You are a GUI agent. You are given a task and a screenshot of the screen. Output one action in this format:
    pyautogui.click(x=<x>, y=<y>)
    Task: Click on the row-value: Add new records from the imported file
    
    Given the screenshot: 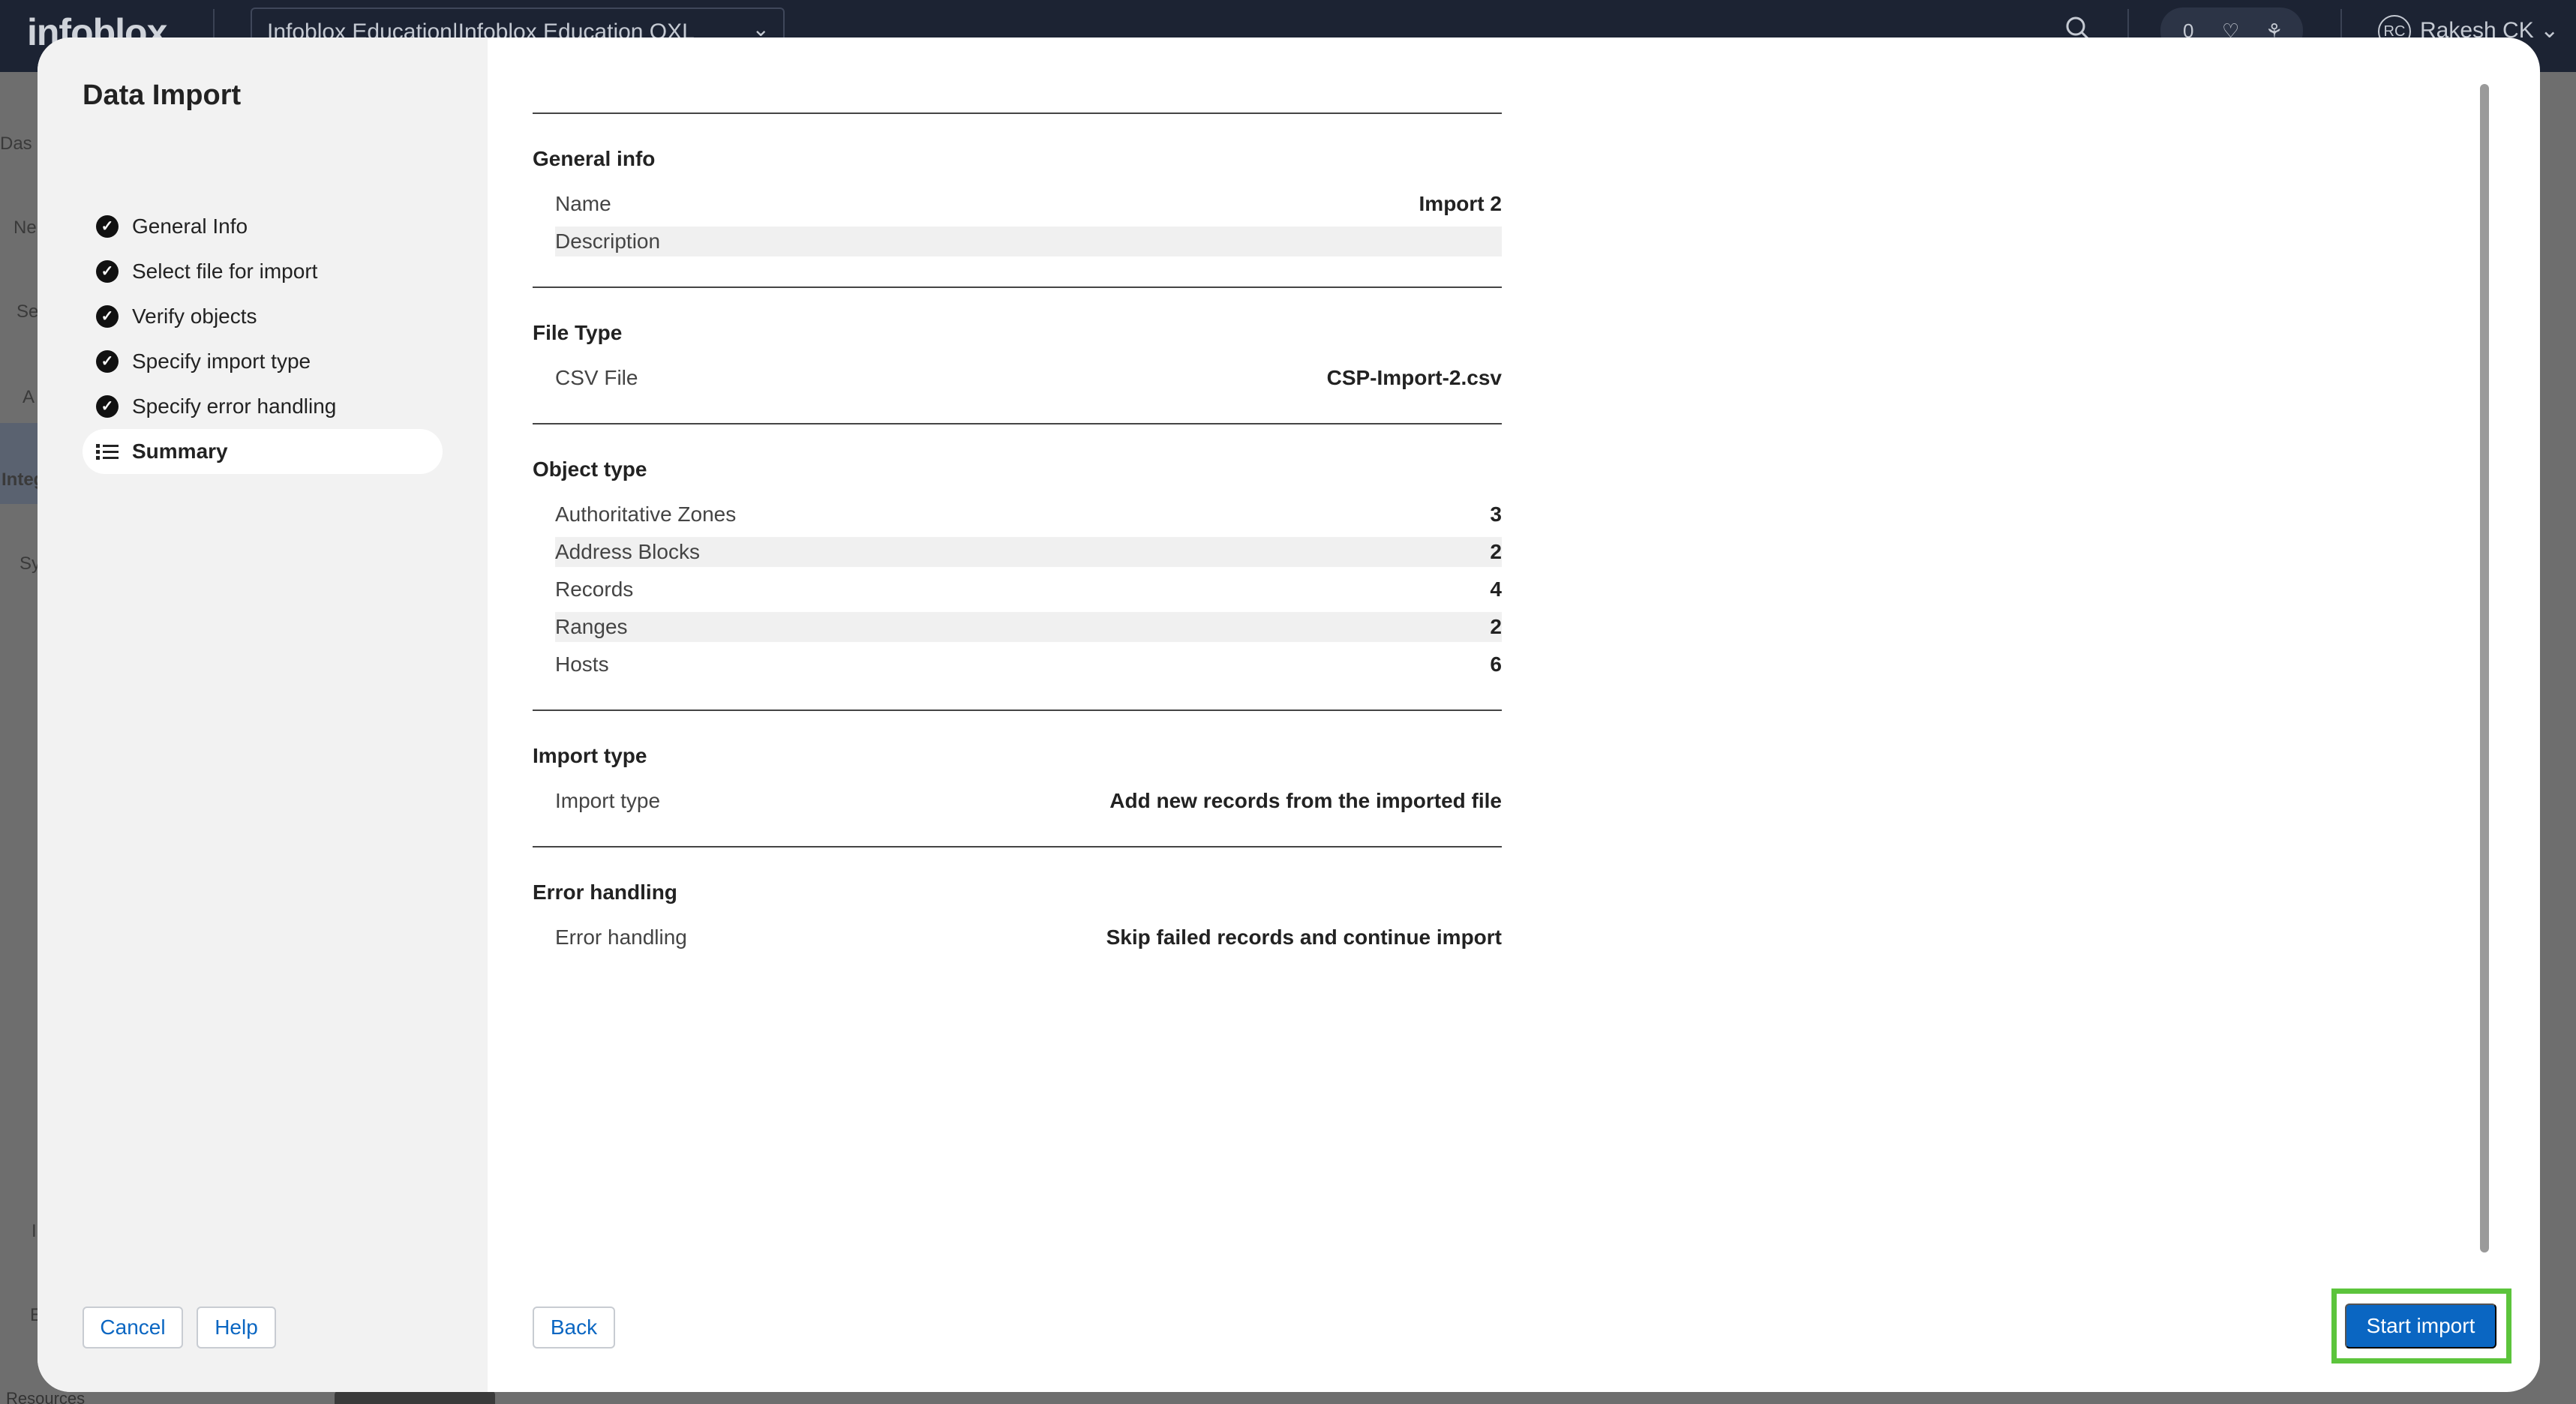 What is the action you would take?
    pyautogui.click(x=1305, y=800)
    